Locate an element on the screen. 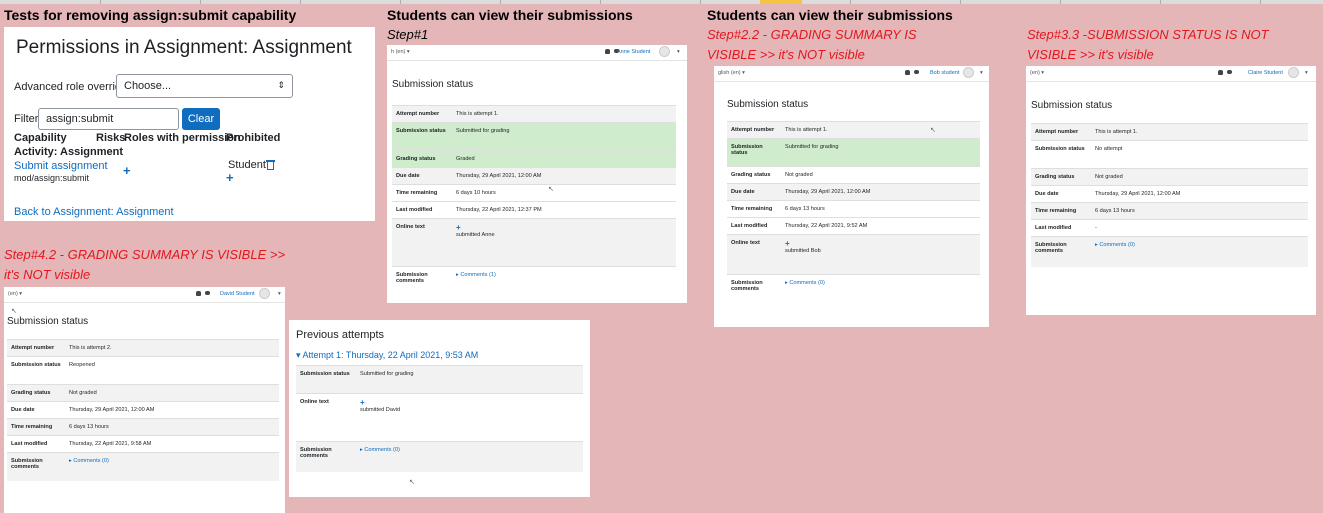 This screenshot has width=1323, height=513. advanced-role-label: Advanced role override is located at coordinates (71, 87).